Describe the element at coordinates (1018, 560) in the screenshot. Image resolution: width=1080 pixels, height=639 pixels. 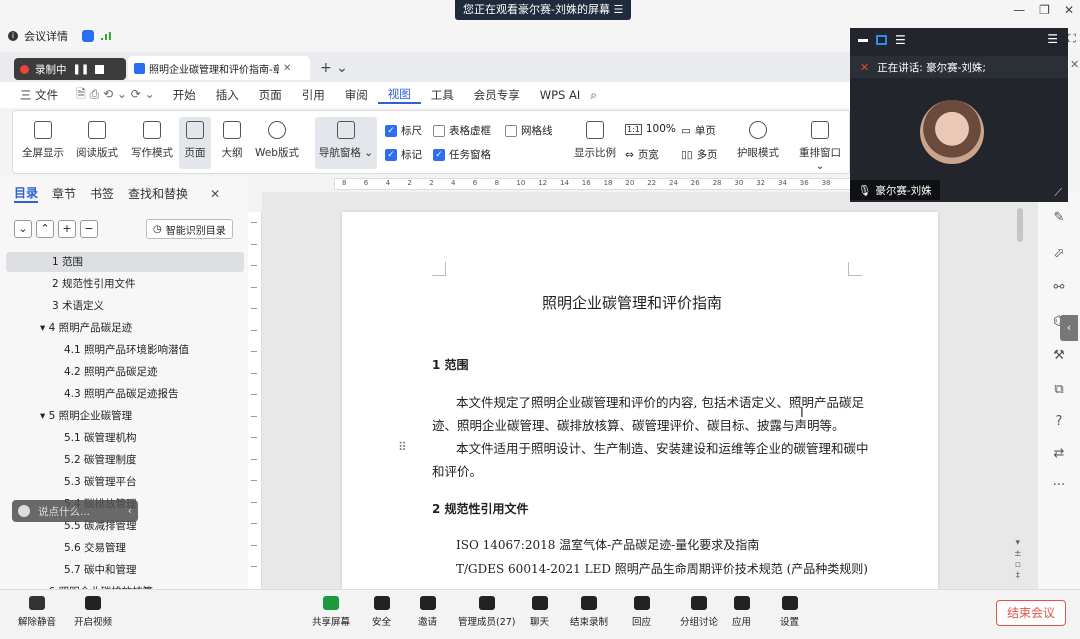
I see `scroll-nav-icons: ▾ ± ▫ ‡` at that location.